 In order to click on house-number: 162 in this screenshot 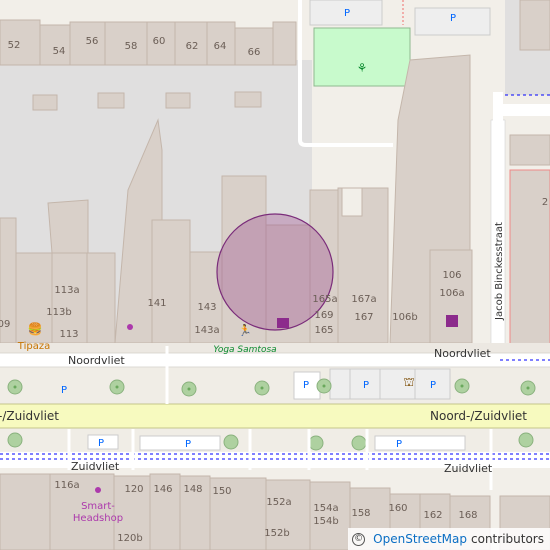, I will do `click(432, 515)`.